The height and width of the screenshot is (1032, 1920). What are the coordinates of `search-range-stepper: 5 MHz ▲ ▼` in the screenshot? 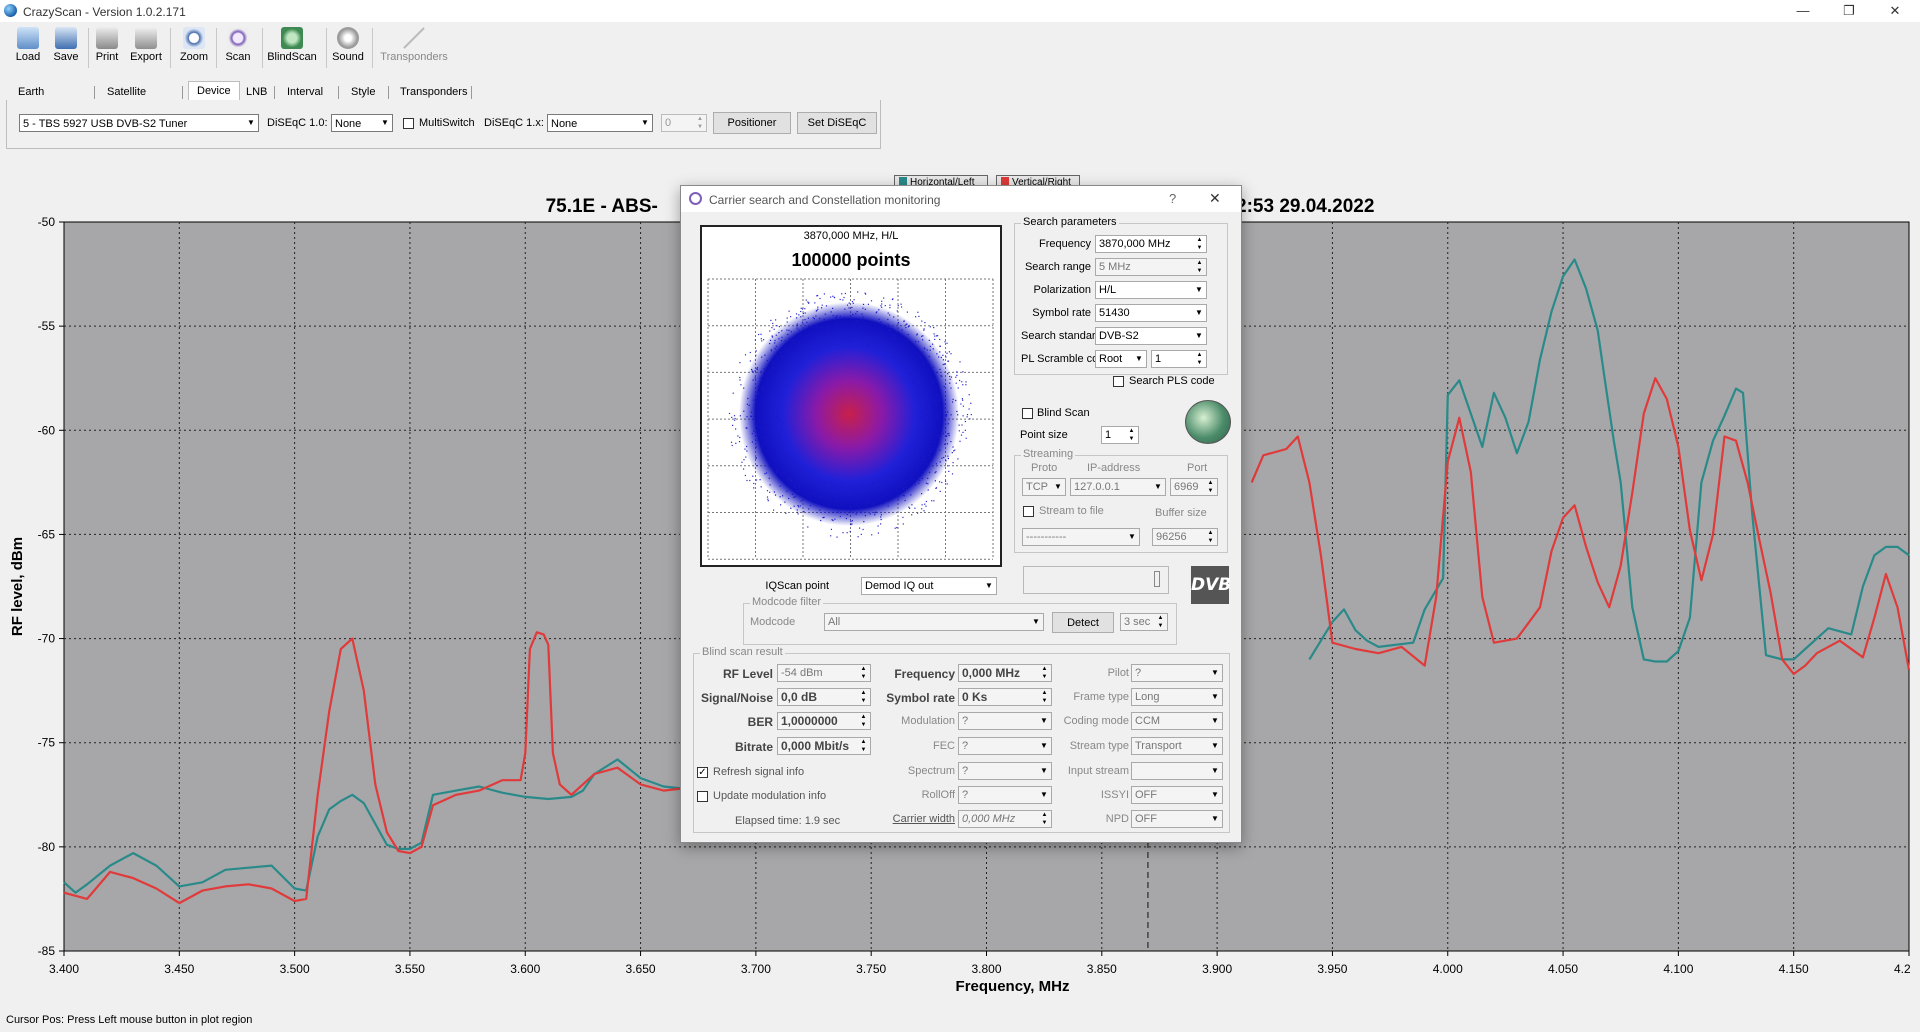 It's located at (1151, 267).